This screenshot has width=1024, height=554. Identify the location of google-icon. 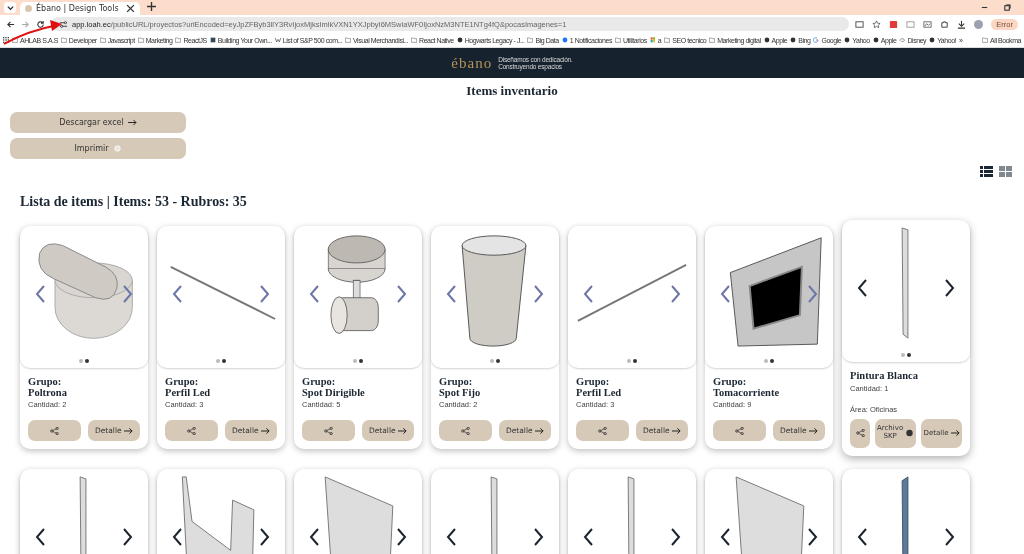
(816, 40).